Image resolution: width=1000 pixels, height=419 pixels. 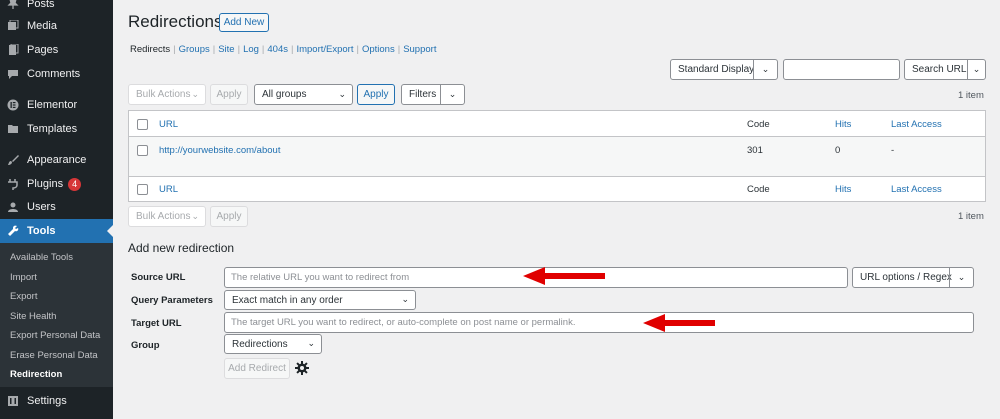 I want to click on annotation-arrow-source, so click(x=564, y=276).